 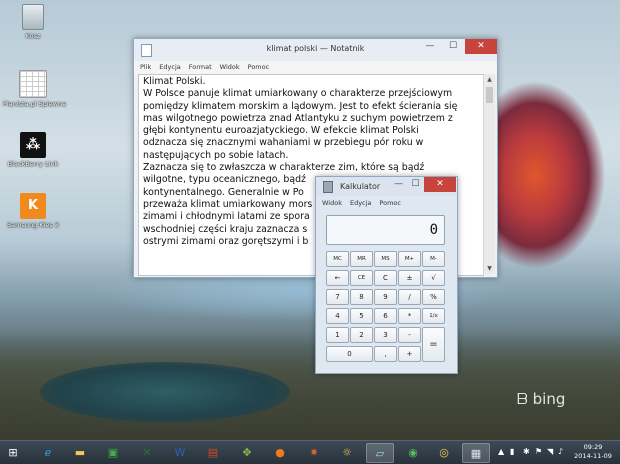 I want to click on taskbar-clock: 09:29 2014-11-09, so click(x=593, y=452).